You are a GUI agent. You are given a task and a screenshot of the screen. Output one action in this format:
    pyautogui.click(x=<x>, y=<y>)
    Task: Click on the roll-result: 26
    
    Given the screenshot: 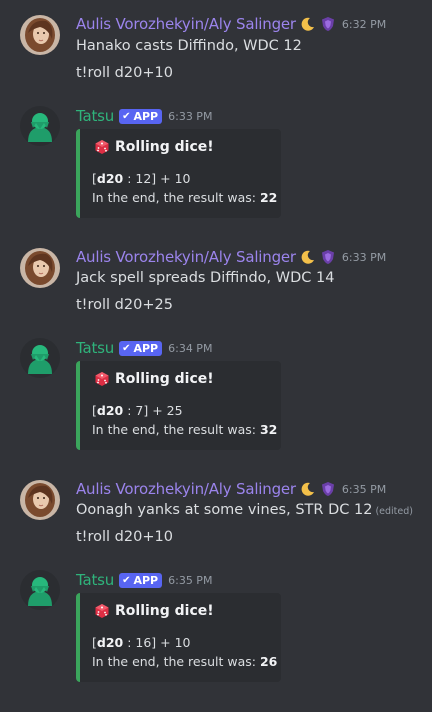 What is the action you would take?
    pyautogui.click(x=268, y=661)
    